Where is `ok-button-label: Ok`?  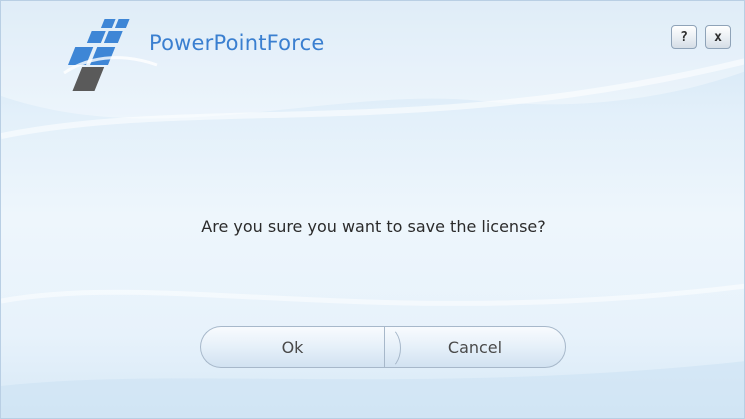 ok-button-label: Ok is located at coordinates (292, 347).